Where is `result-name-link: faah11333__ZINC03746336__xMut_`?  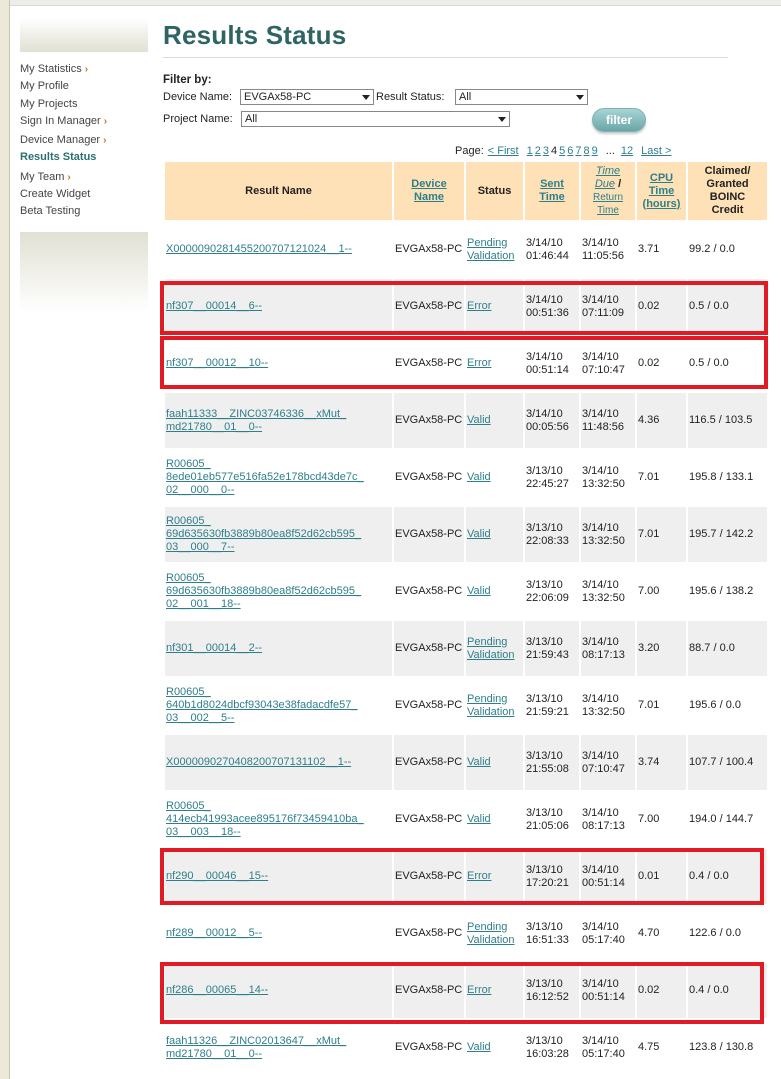
result-name-link: faah11333__ZINC03746336__xMut_ is located at coordinates (256, 414).